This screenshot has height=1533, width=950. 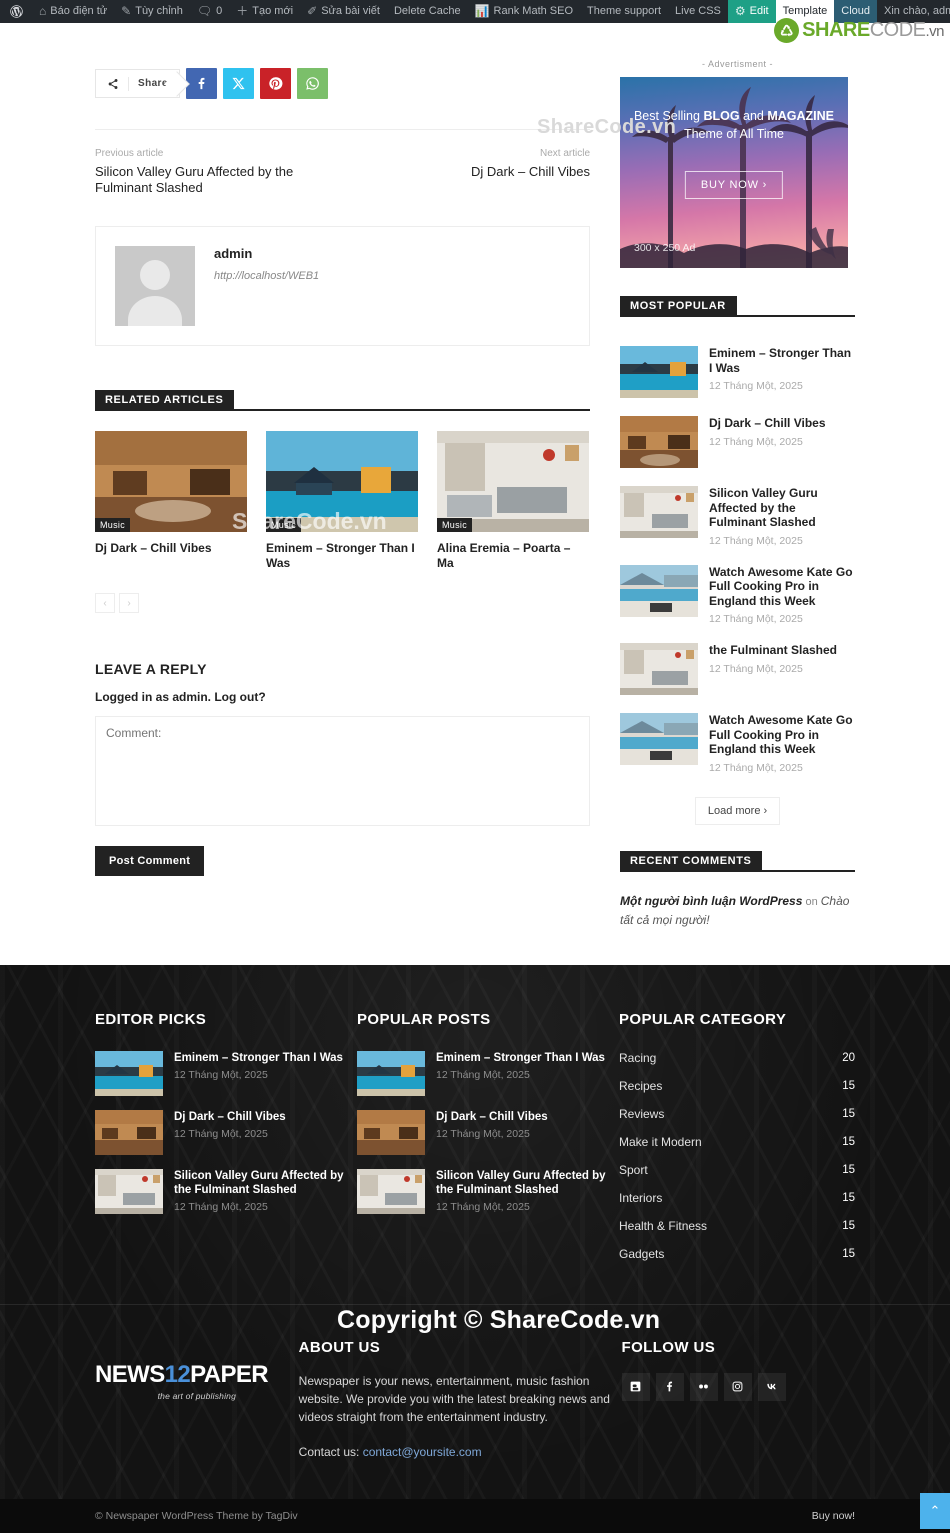 What do you see at coordinates (737, 1142) in the screenshot?
I see `category-row: Make it Modern 15` at bounding box center [737, 1142].